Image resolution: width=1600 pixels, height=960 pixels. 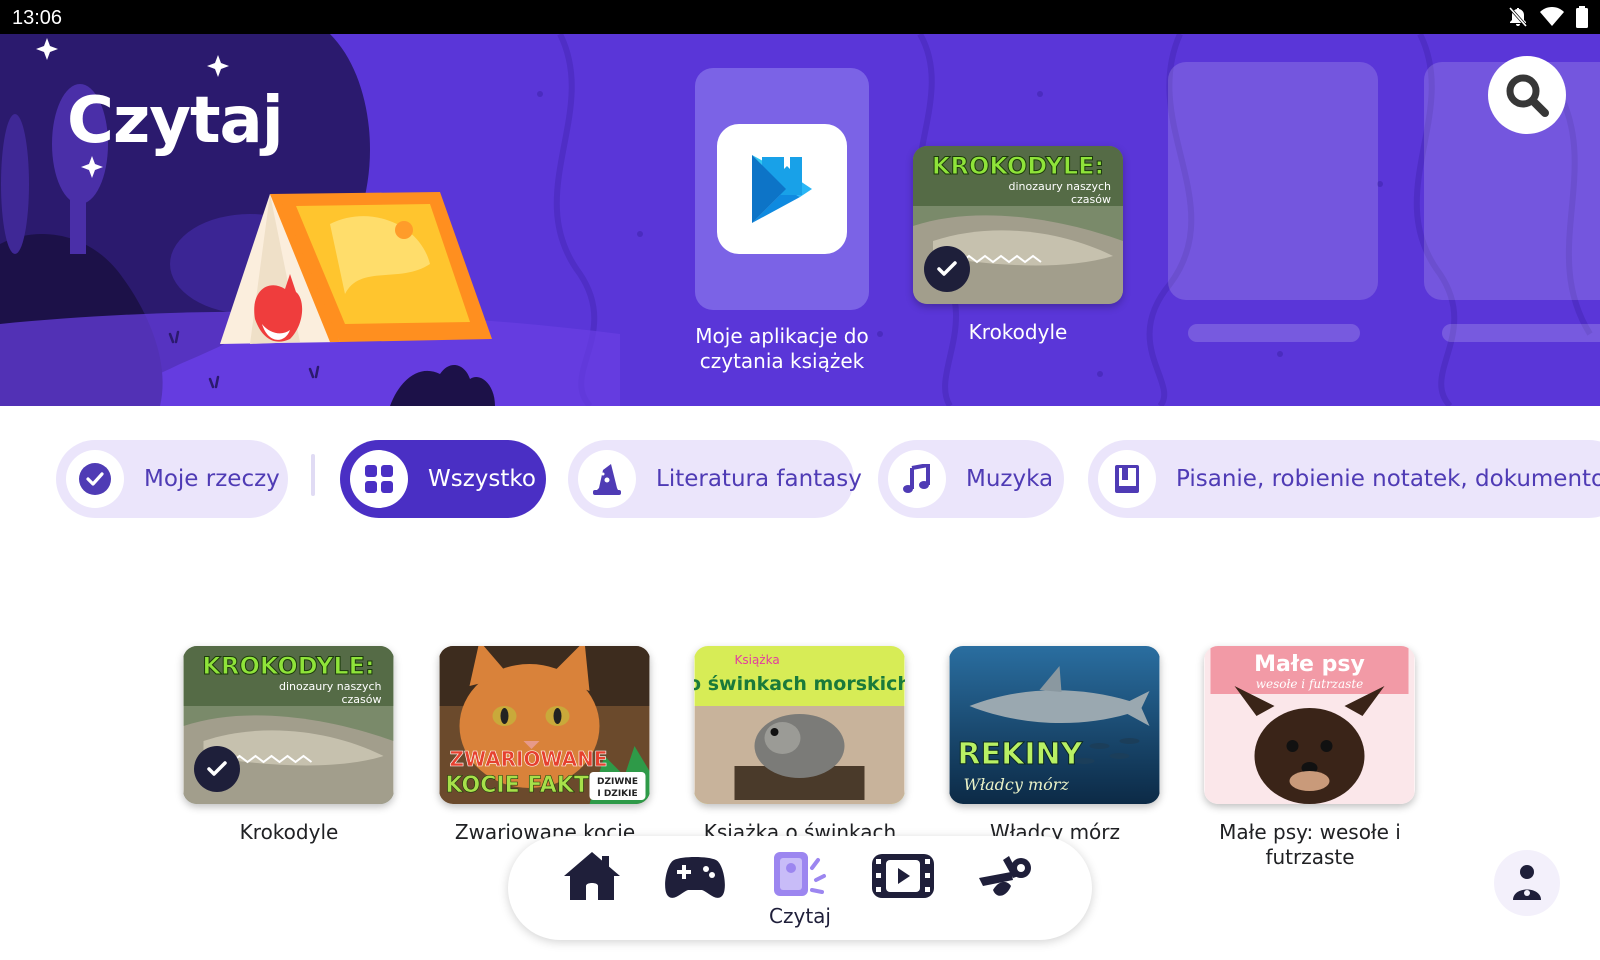 I want to click on nav-home, so click(x=592, y=890).